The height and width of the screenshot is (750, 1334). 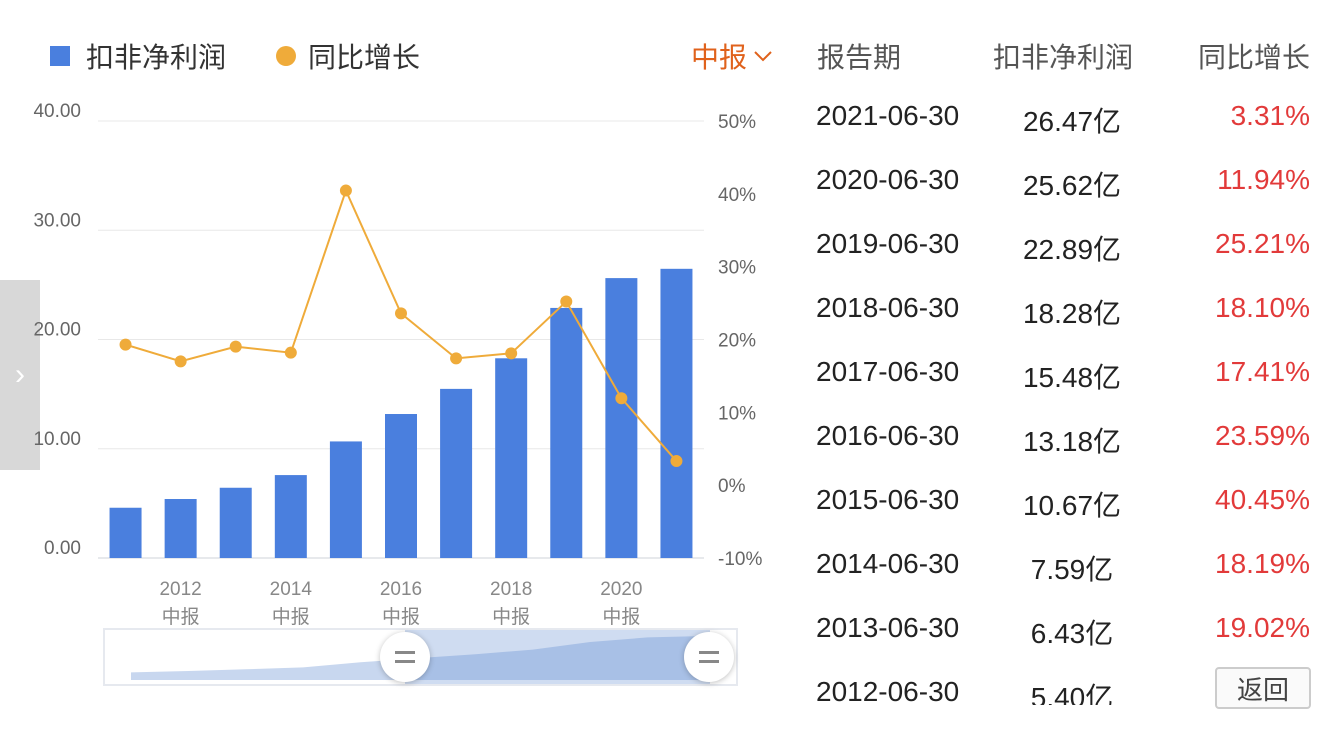 I want to click on x-tick-year: 2016, so click(x=401, y=589).